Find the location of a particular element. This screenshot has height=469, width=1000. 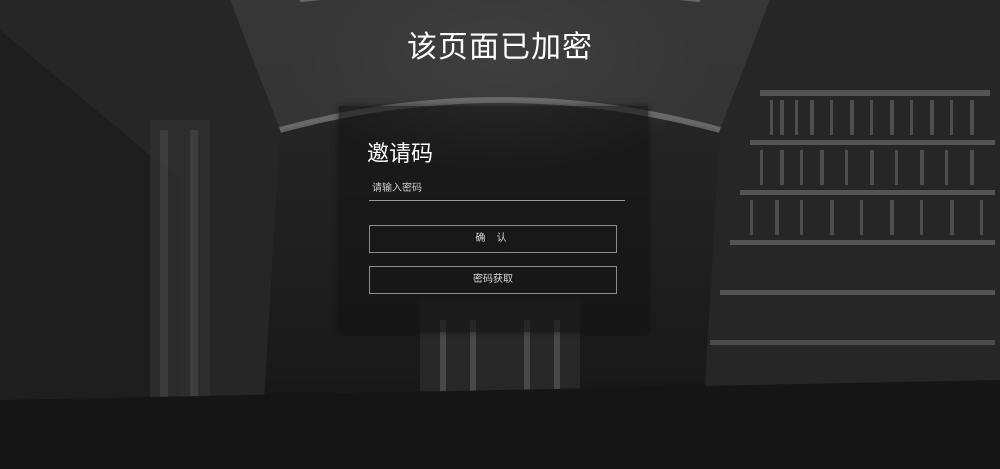

page-title: 该页面已加密 is located at coordinates (500, 47).